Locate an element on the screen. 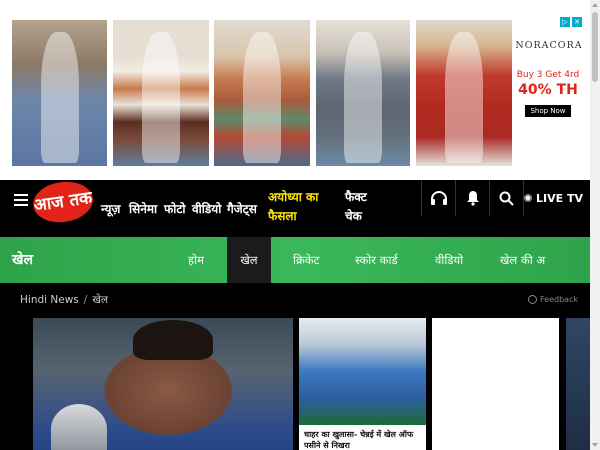  search-button is located at coordinates (506, 198).